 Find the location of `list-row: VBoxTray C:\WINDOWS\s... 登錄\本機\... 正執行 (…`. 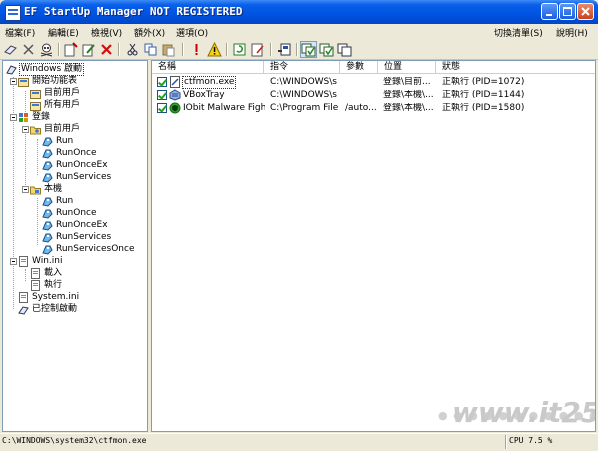

list-row: VBoxTray C:\WINDOWS\s... 登錄\本機\... 正執行 (… is located at coordinates (373, 95).